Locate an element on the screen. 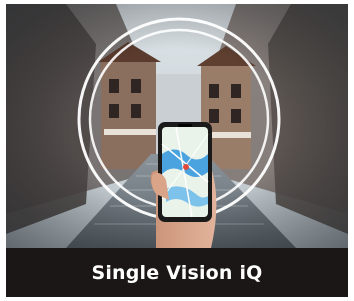 This screenshot has height=301, width=354. smartphone is located at coordinates (185, 172).